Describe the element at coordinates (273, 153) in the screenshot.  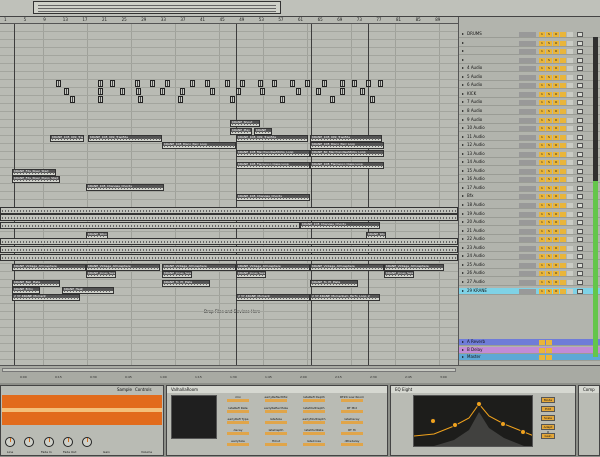
I see `audio-clip: KRANE_108_MarchandiseSticks_Loop` at that location.